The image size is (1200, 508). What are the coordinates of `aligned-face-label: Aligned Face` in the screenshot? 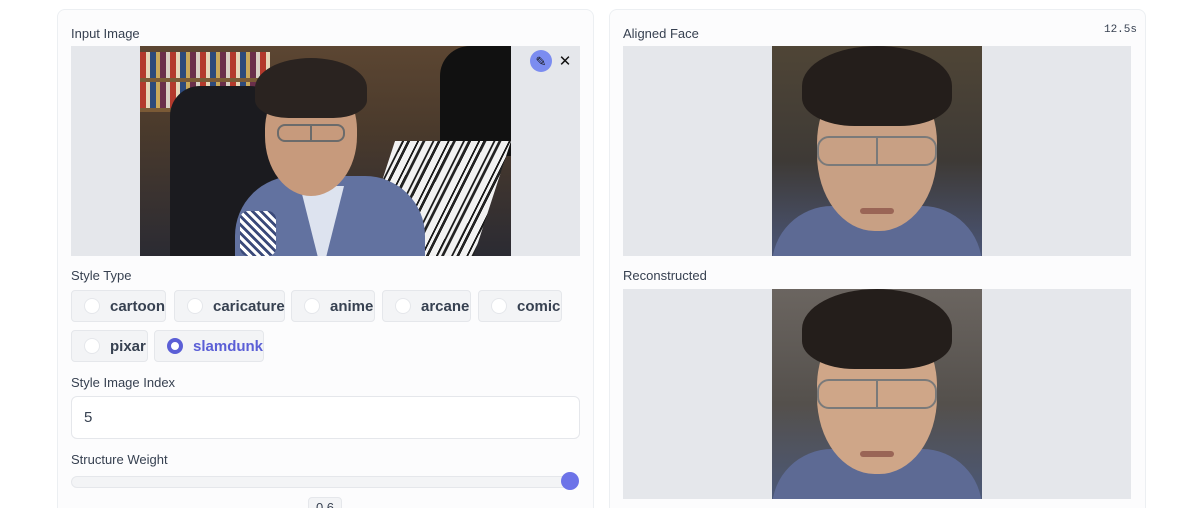 It's located at (661, 33).